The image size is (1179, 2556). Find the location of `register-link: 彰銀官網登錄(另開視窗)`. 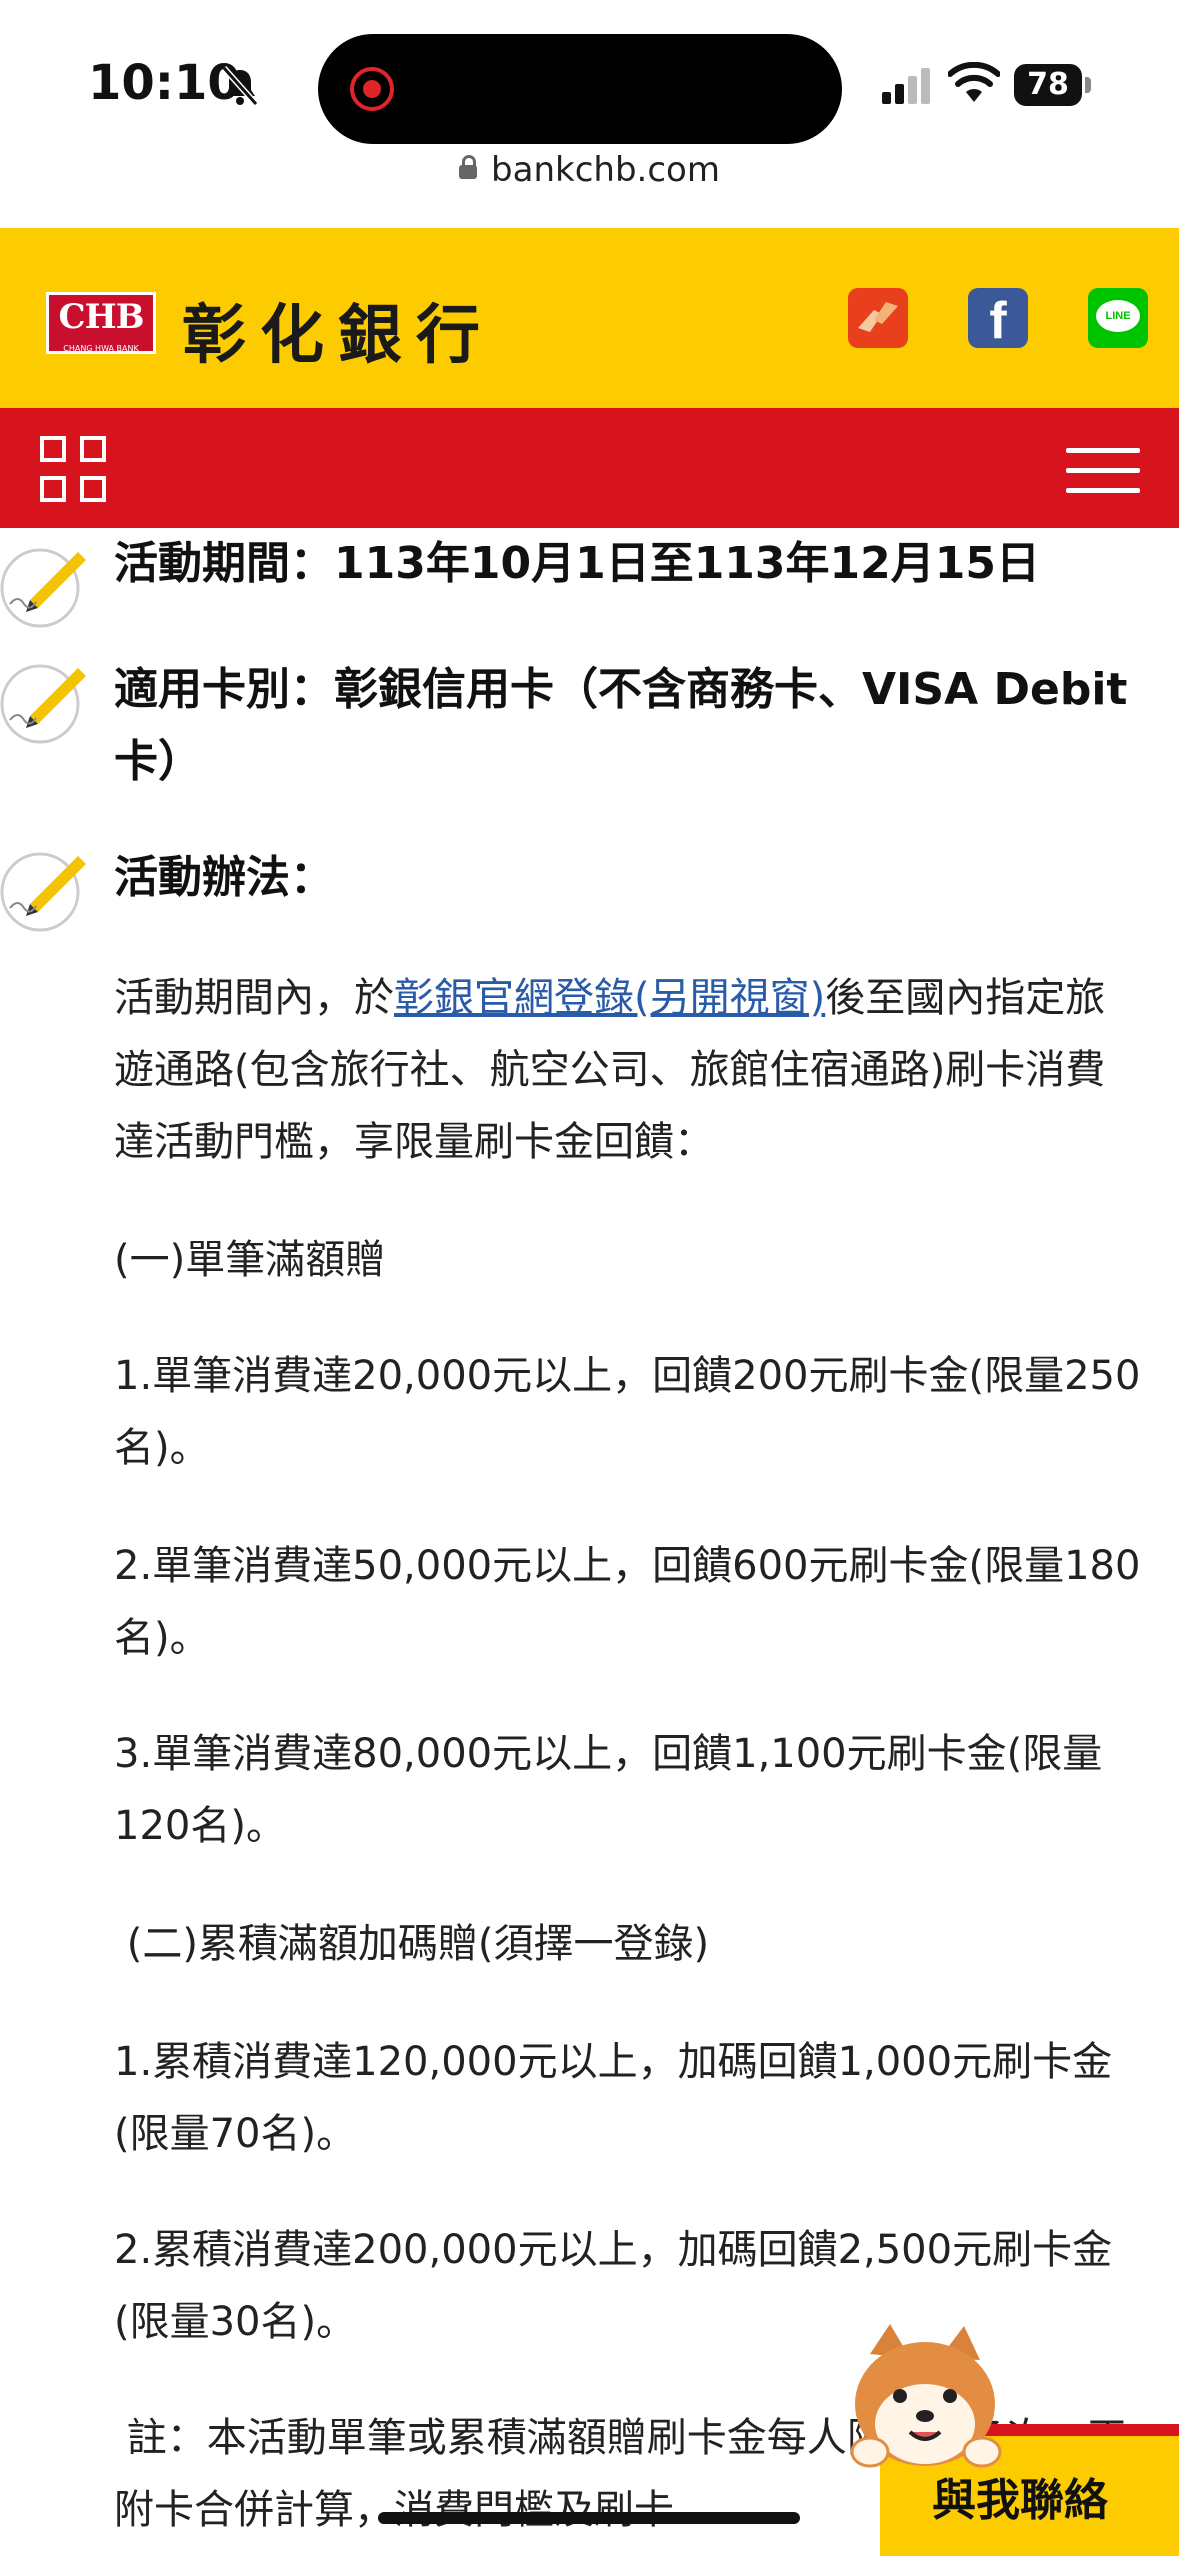

register-link: 彰銀官網登錄(另開視窗) is located at coordinates (609, 998).